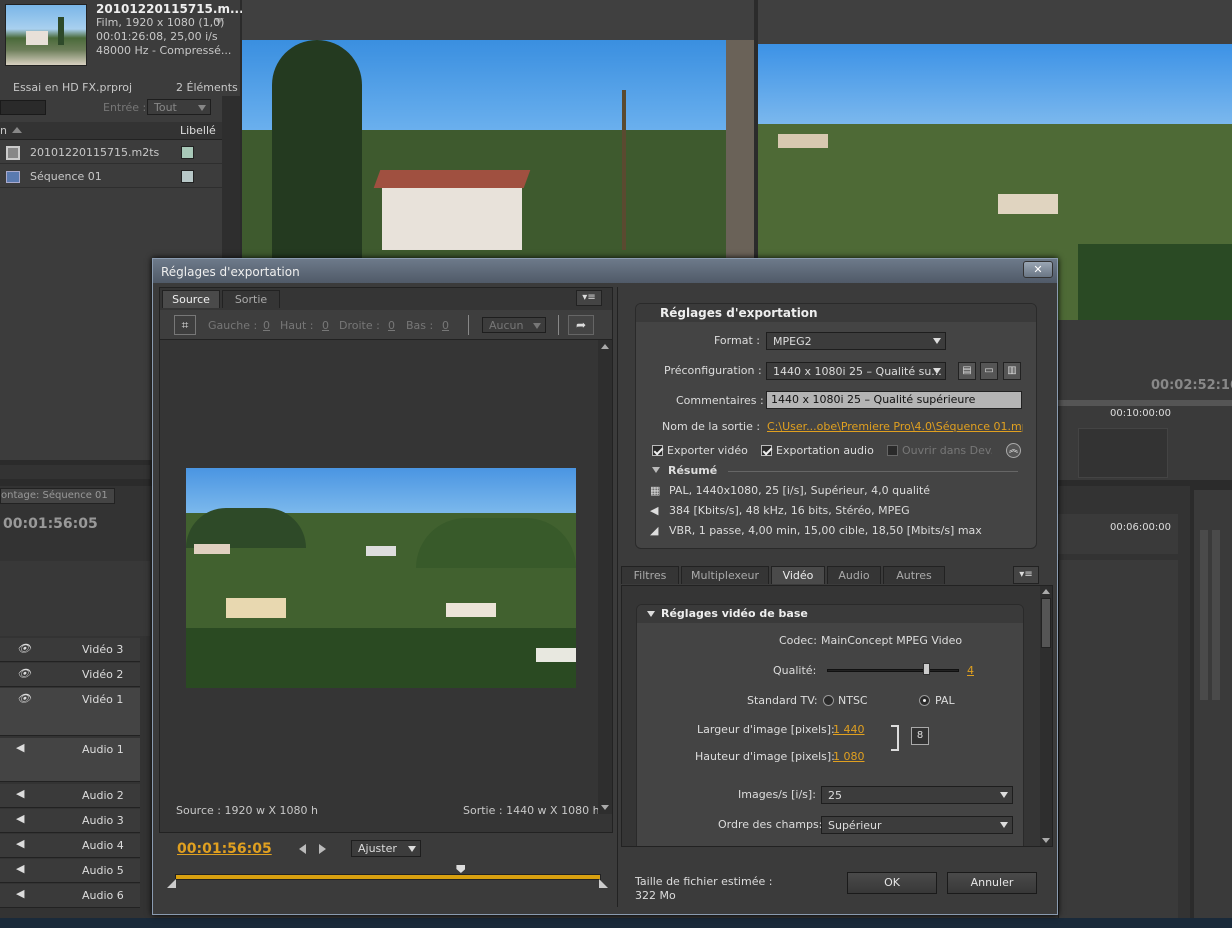 The width and height of the screenshot is (1232, 928). I want to click on export-audio-checkbox, so click(766, 450).